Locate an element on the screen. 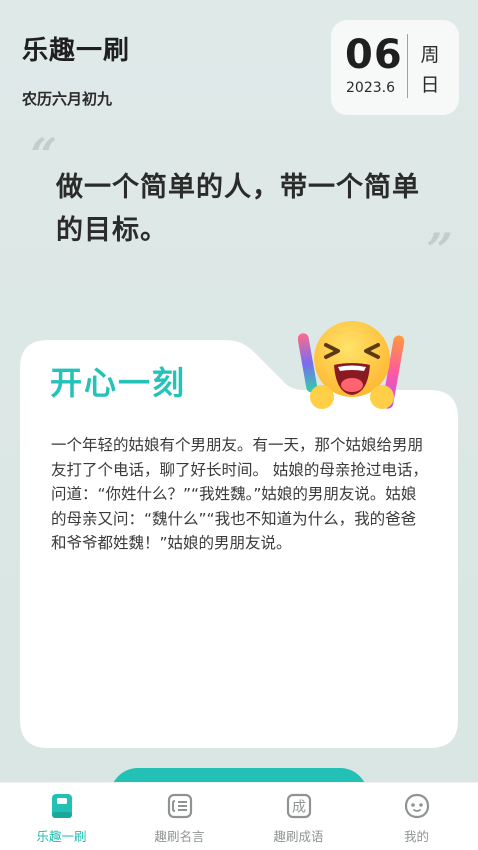 The image size is (478, 850). daily-motto: 做一个简单的人，带一个简单的目标。 is located at coordinates (238, 209).